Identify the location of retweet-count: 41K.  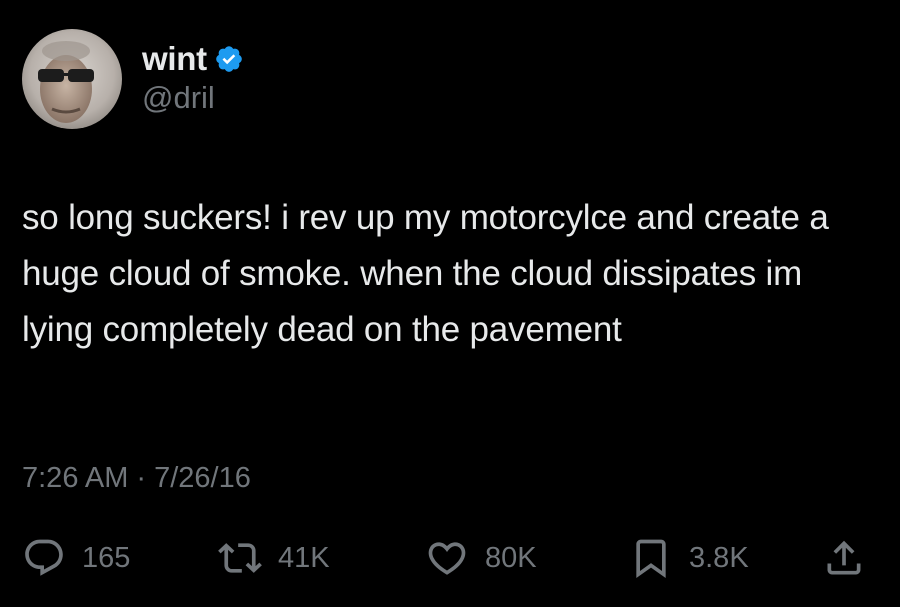
(304, 557).